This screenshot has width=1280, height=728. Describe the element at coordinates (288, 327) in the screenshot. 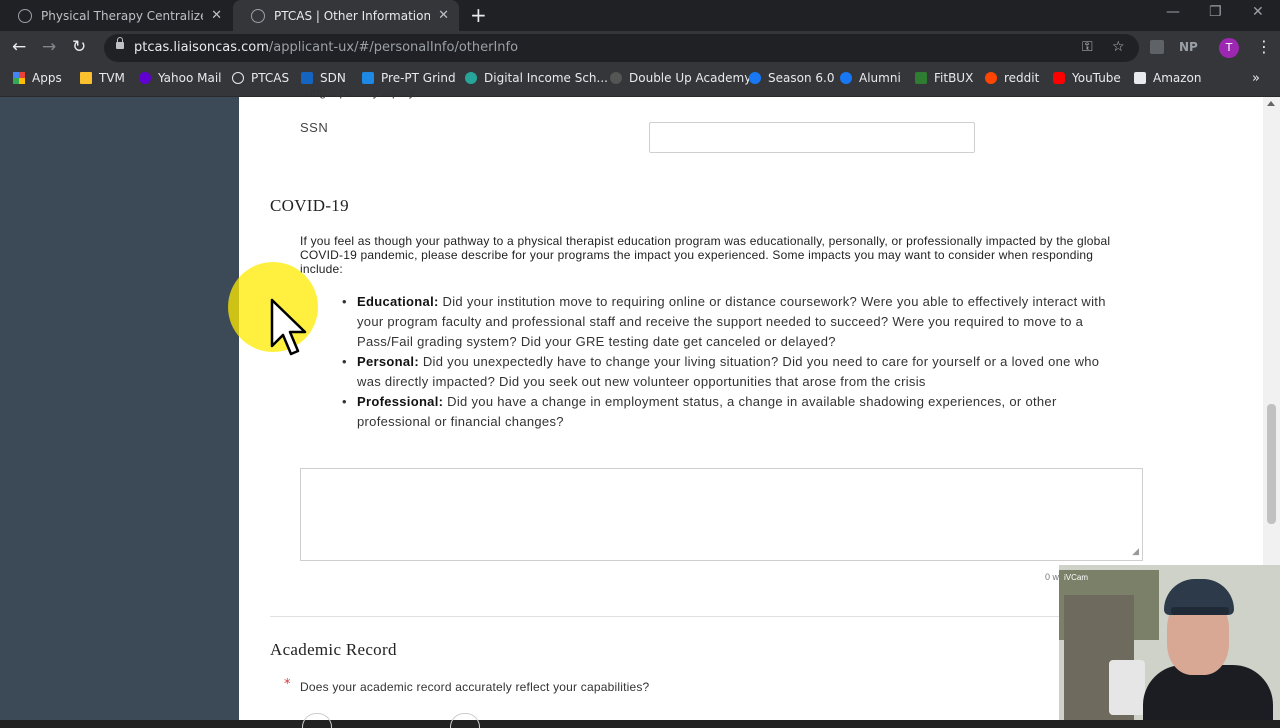

I see `mouse-pointer-icon` at that location.